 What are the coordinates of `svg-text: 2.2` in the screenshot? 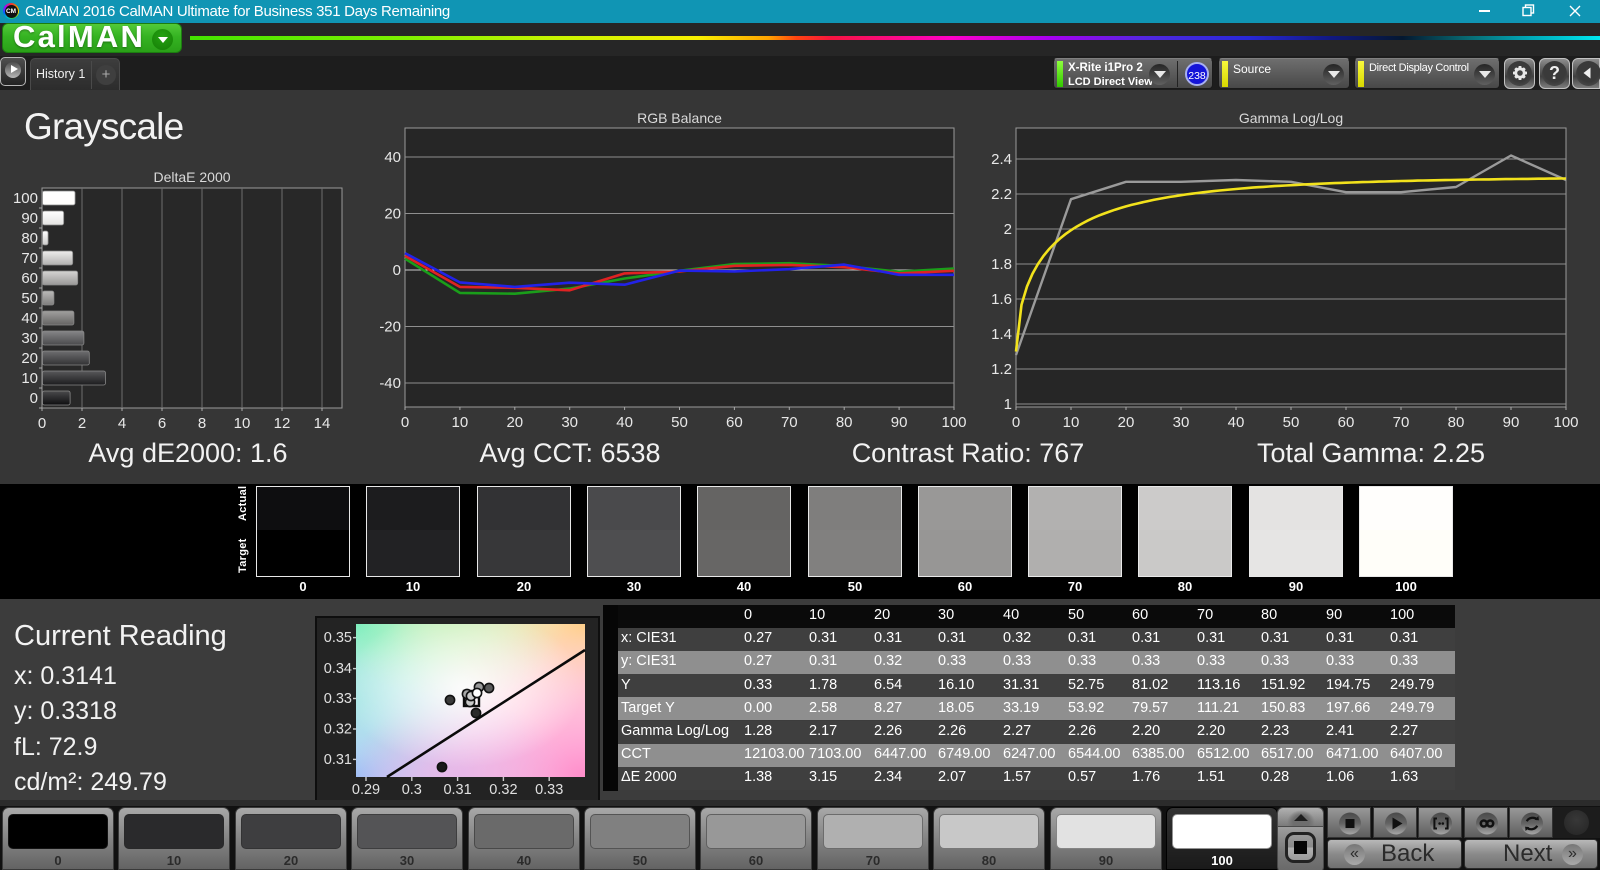 It's located at (1001, 194).